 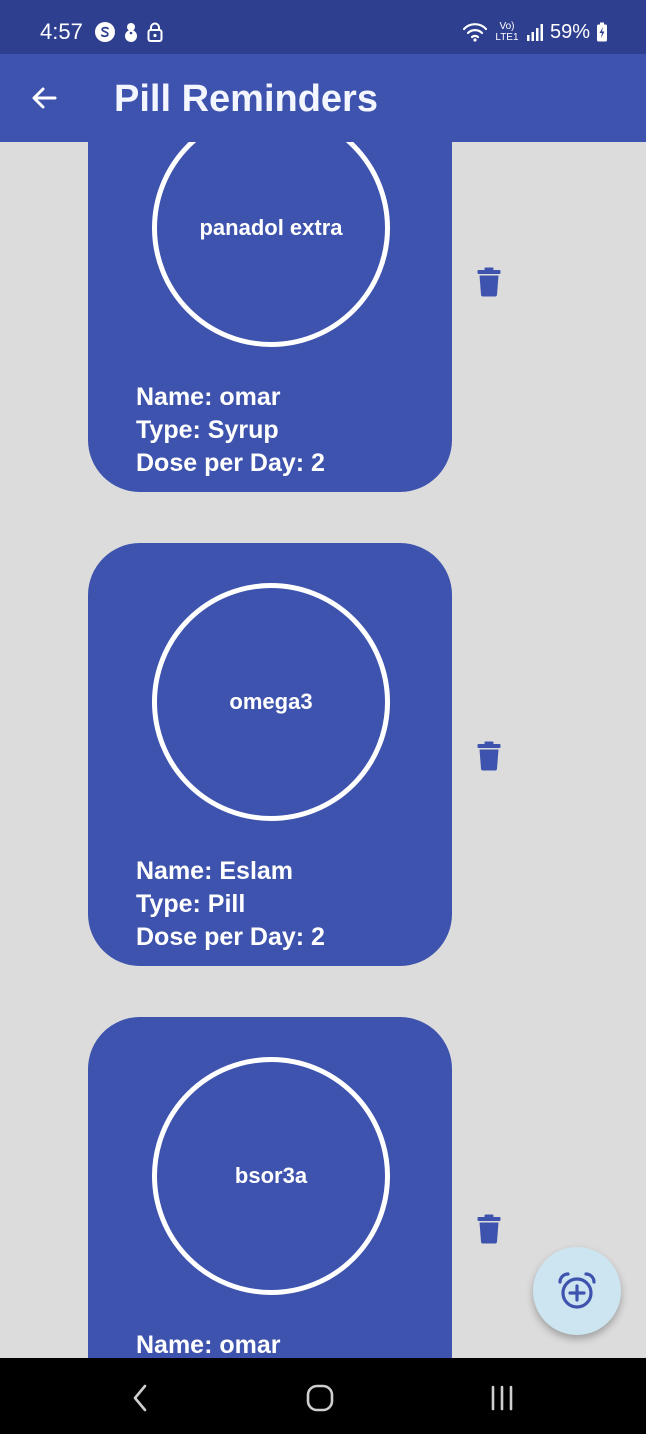 What do you see at coordinates (271, 227) in the screenshot?
I see `pill-name: panadol extra` at bounding box center [271, 227].